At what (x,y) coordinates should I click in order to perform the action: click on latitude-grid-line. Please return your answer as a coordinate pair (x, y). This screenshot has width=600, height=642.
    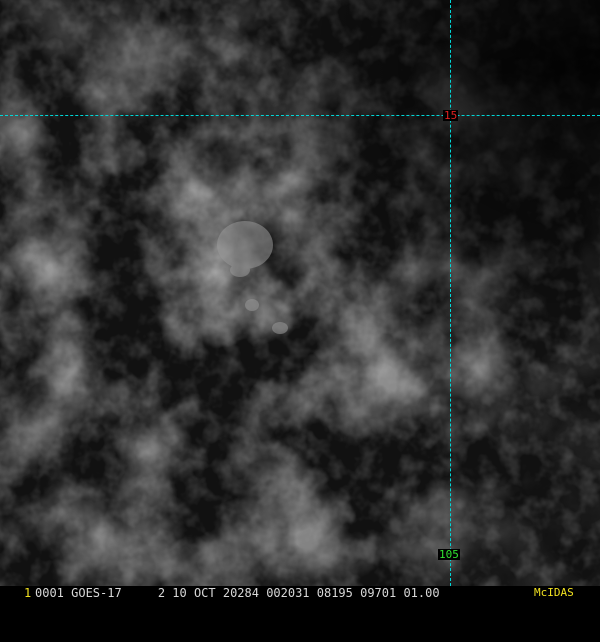
    Looking at the image, I should click on (300, 115).